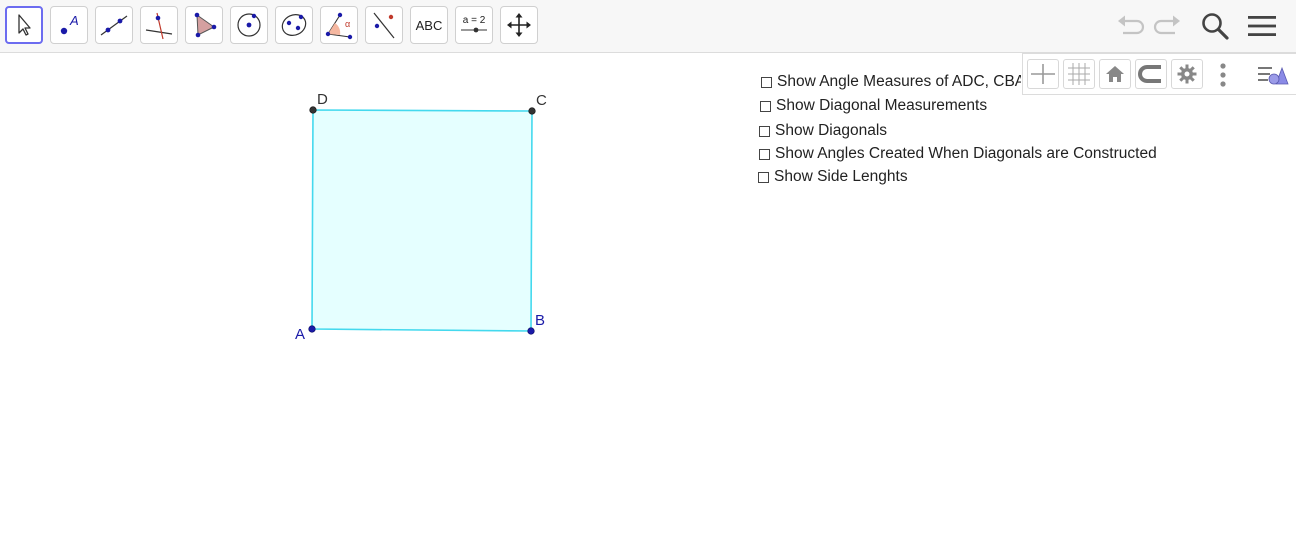 The width and height of the screenshot is (1296, 536). I want to click on point-c-label: C, so click(541, 100).